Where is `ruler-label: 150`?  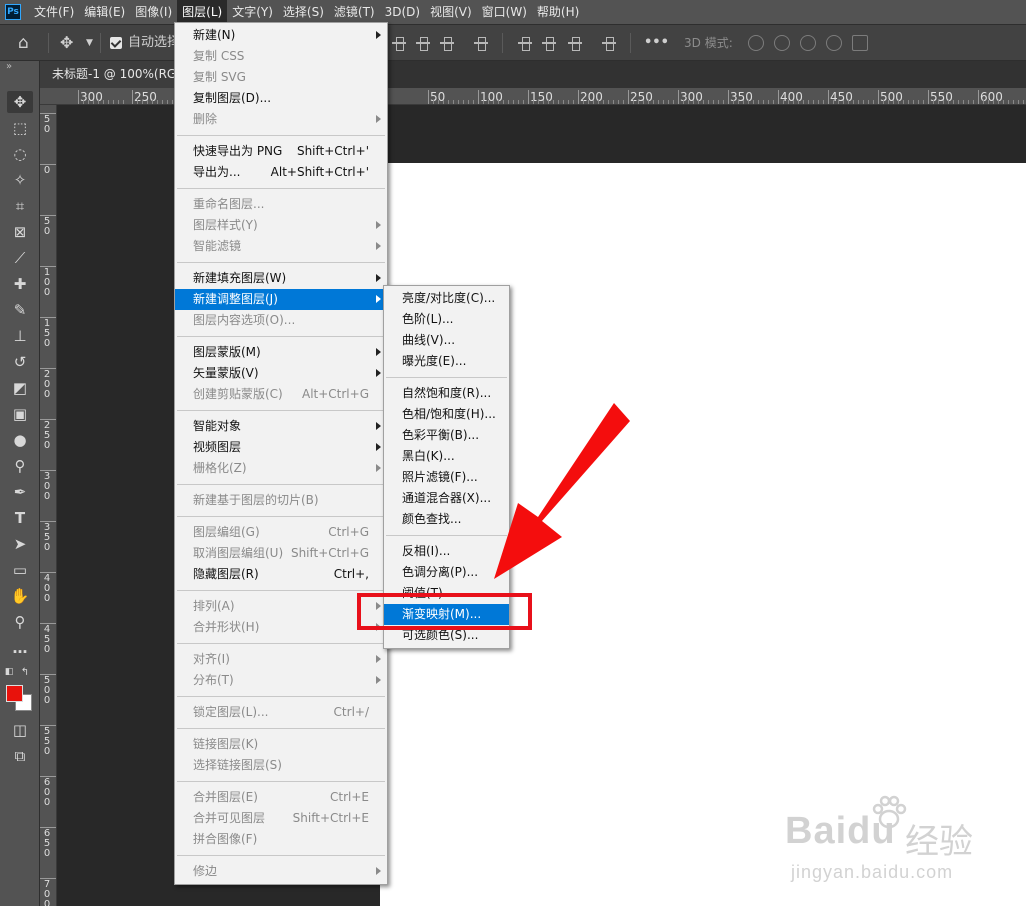 ruler-label: 150 is located at coordinates (47, 333).